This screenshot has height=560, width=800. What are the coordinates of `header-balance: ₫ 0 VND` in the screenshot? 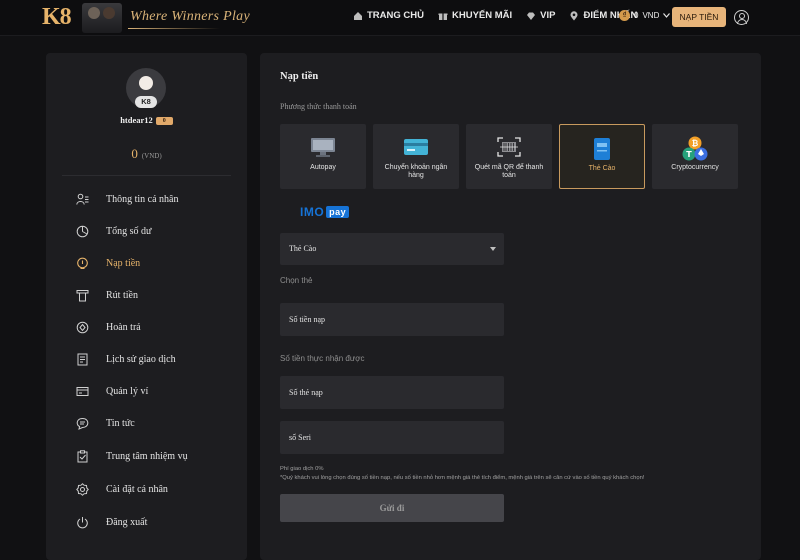 It's located at (645, 15).